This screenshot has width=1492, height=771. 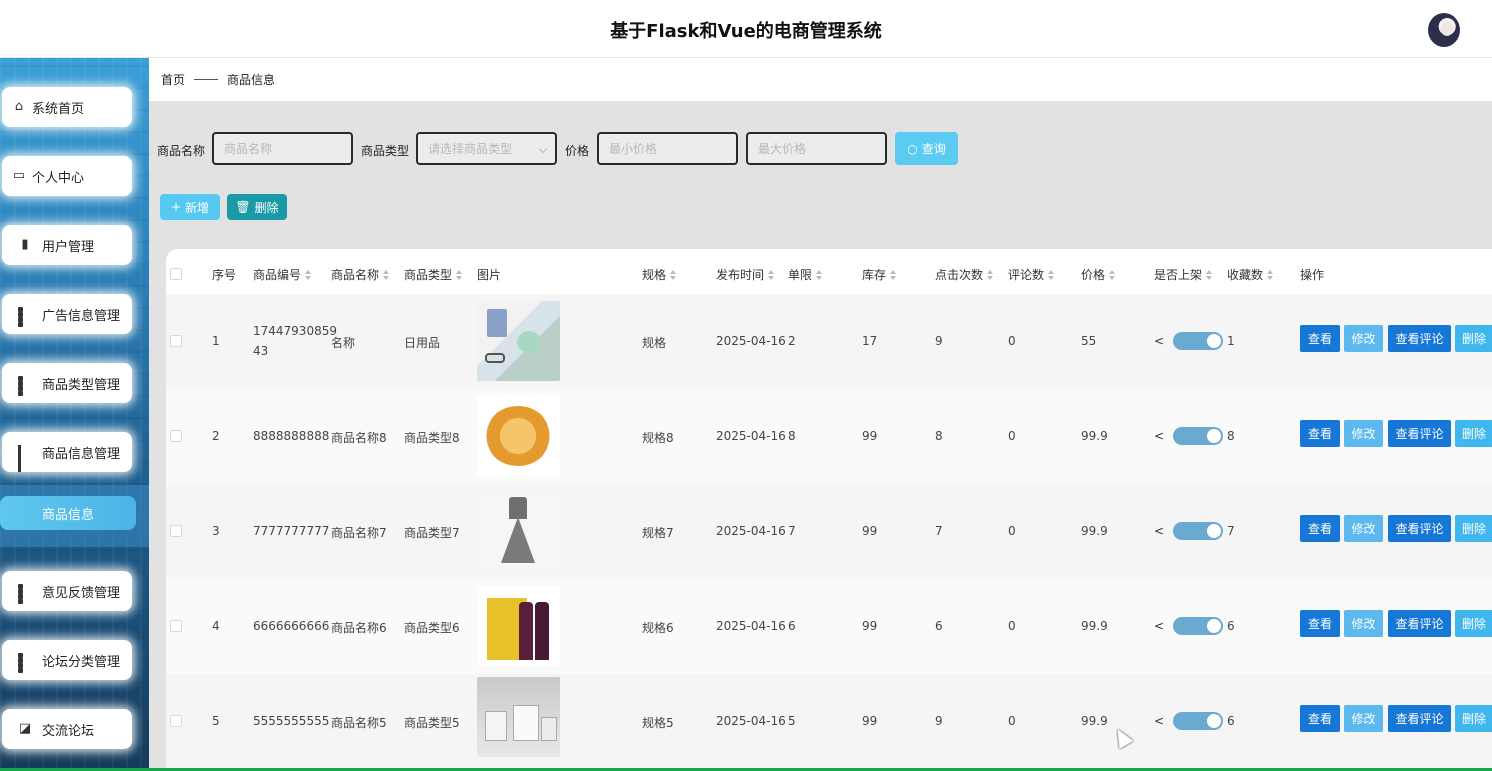 What do you see at coordinates (518, 717) in the screenshot?
I see `paper-bags-photo` at bounding box center [518, 717].